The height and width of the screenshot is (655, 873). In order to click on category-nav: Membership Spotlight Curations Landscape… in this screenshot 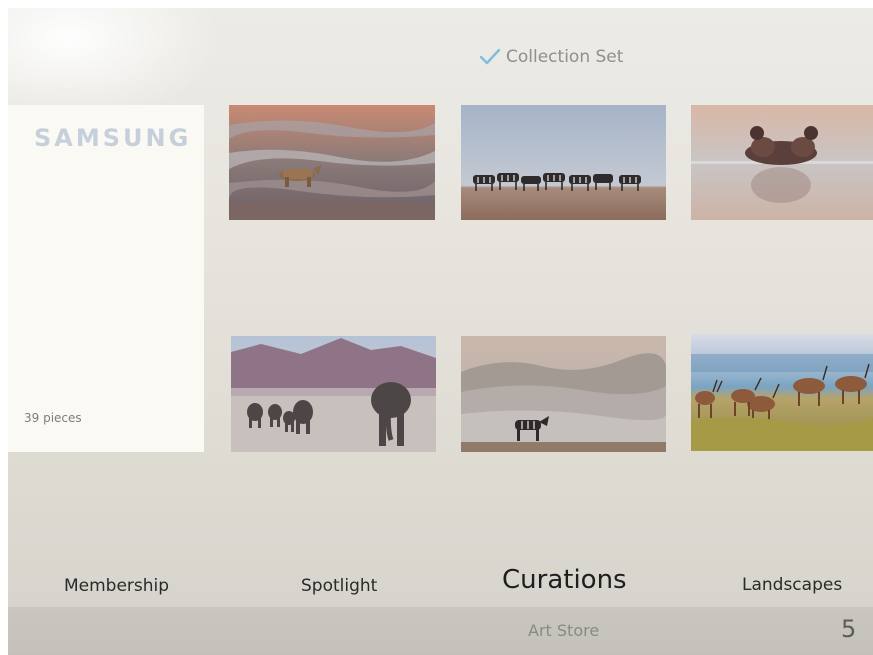, I will do `click(440, 585)`.